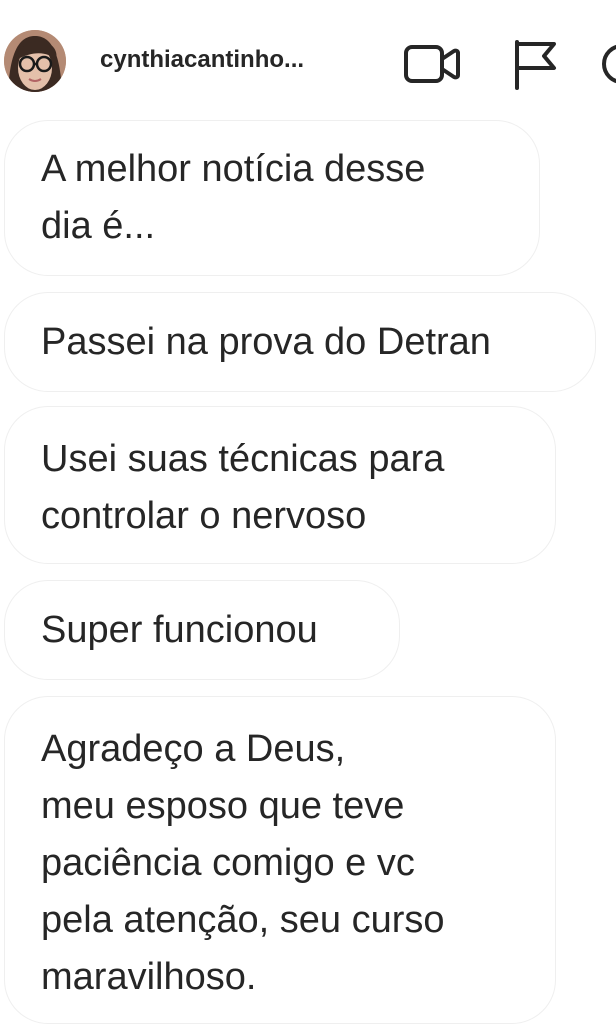 The height and width of the screenshot is (1024, 616). Describe the element at coordinates (202, 630) in the screenshot. I see `message-bubble: Super funcionou` at that location.